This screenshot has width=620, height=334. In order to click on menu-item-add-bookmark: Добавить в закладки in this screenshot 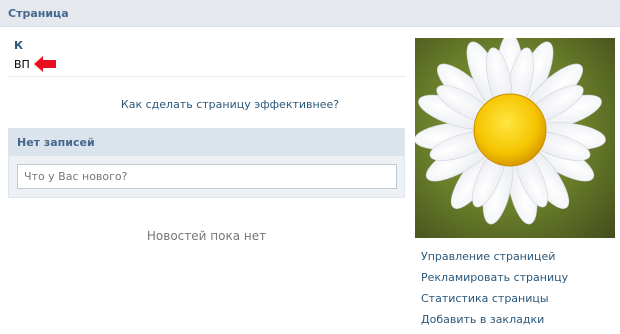, I will do `click(494, 323)`.